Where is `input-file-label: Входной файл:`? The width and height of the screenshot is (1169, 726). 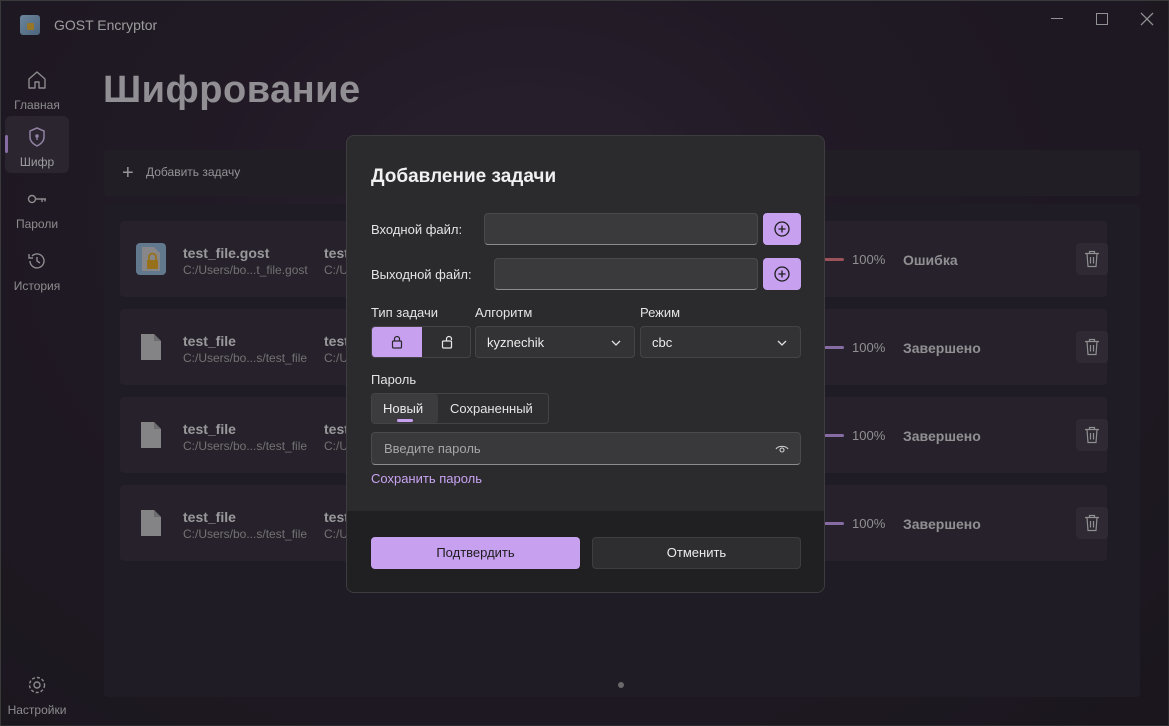
input-file-label: Входной файл: is located at coordinates (417, 229).